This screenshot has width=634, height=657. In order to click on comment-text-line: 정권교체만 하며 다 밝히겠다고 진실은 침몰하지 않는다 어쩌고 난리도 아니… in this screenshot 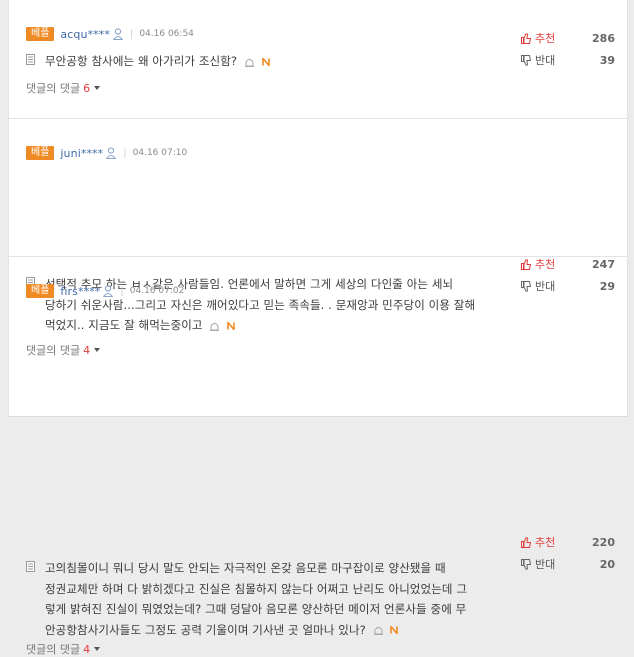, I will do `click(256, 588)`.